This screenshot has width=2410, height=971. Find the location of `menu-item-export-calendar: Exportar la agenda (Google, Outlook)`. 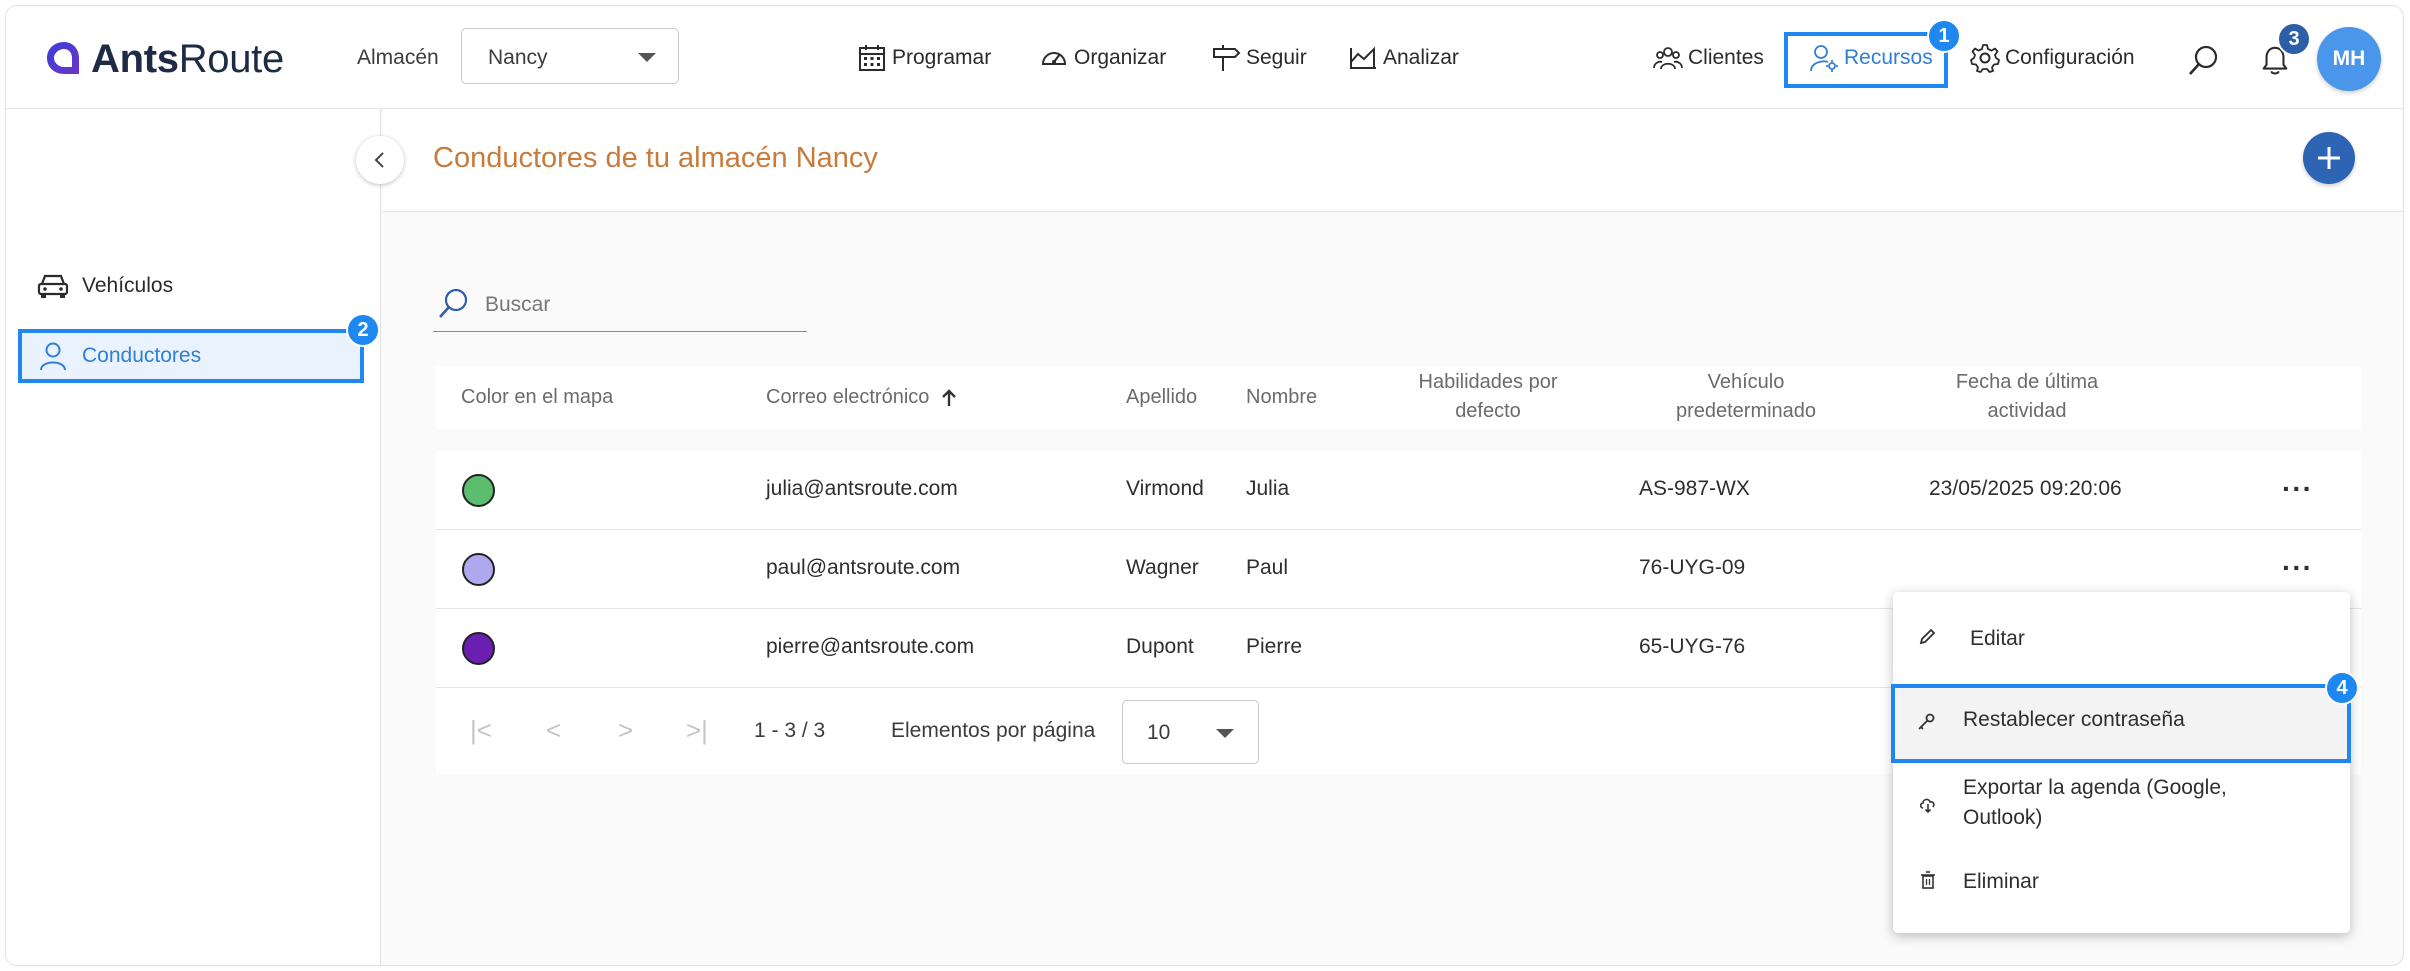

menu-item-export-calendar: Exportar la agenda (Google, Outlook) is located at coordinates (2121, 804).